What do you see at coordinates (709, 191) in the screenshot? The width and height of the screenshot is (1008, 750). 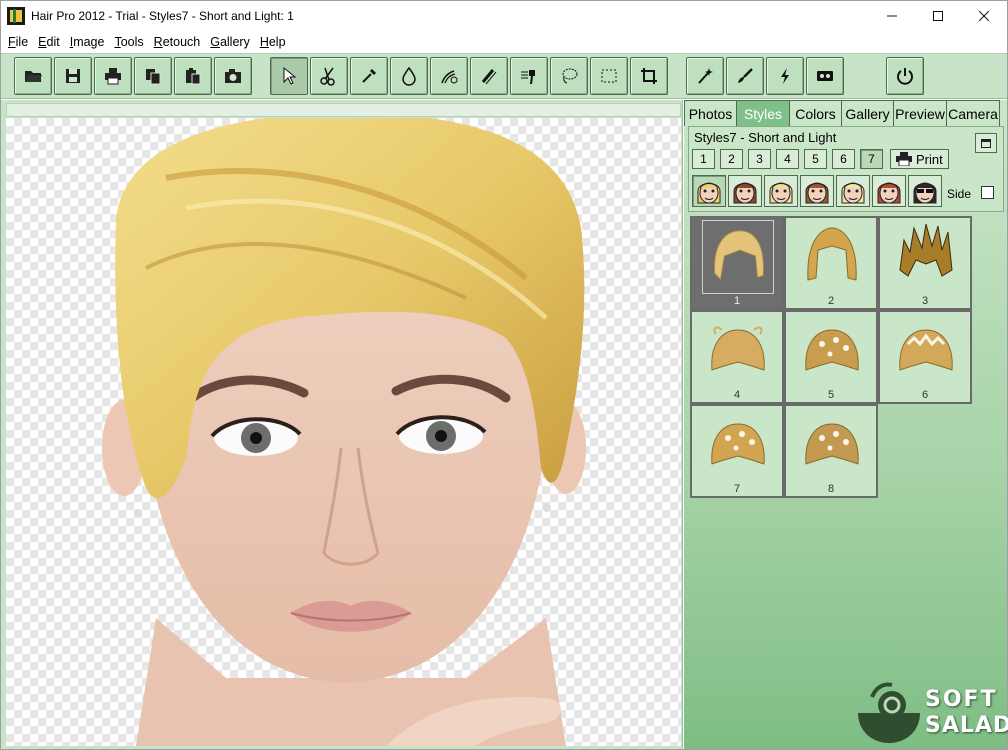 I see `face-blonde-curly-button` at bounding box center [709, 191].